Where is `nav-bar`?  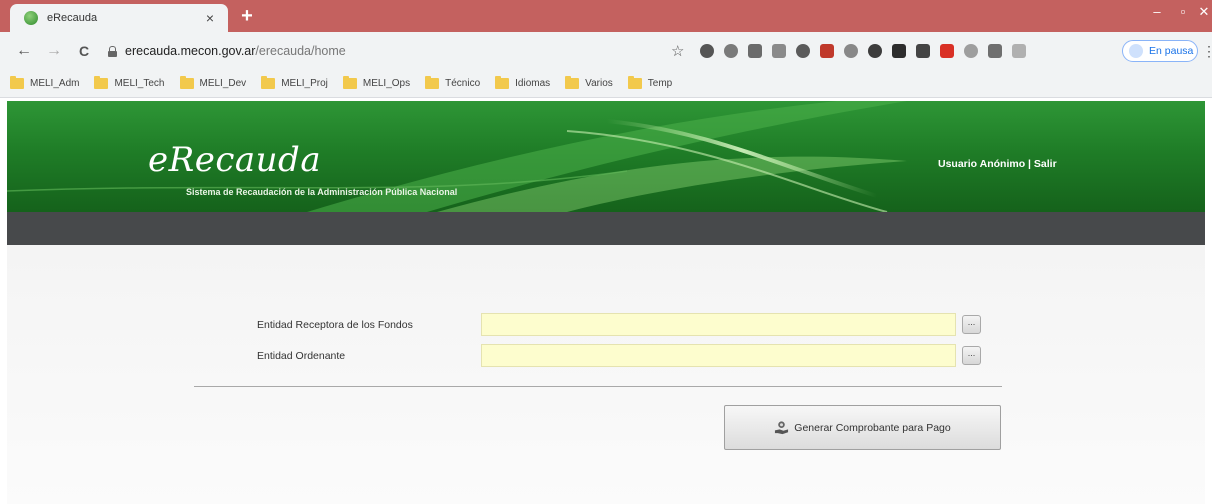
nav-bar is located at coordinates (606, 228).